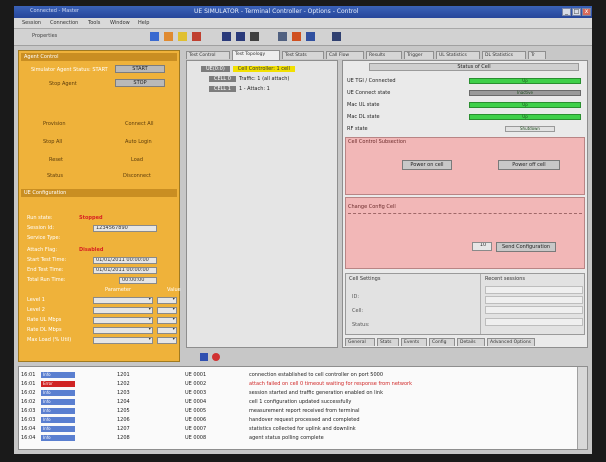  I want to click on key-icon, so click(282, 36).